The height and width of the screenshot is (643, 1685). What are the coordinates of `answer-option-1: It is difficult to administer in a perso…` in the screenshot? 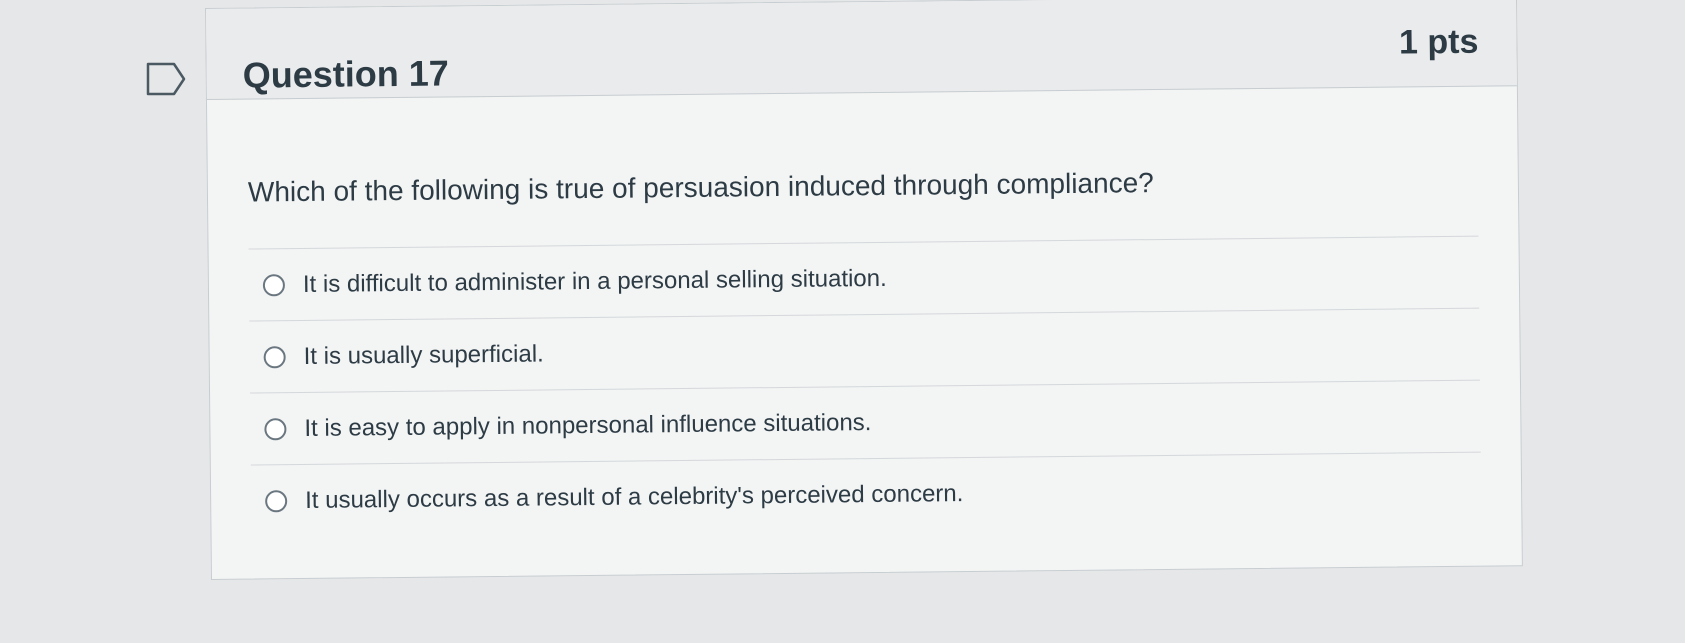 It's located at (864, 279).